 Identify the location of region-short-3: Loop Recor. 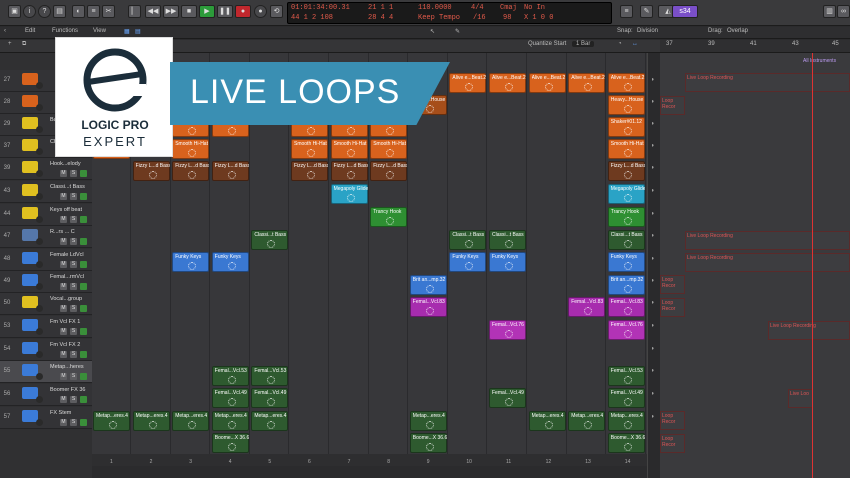
(672, 307).